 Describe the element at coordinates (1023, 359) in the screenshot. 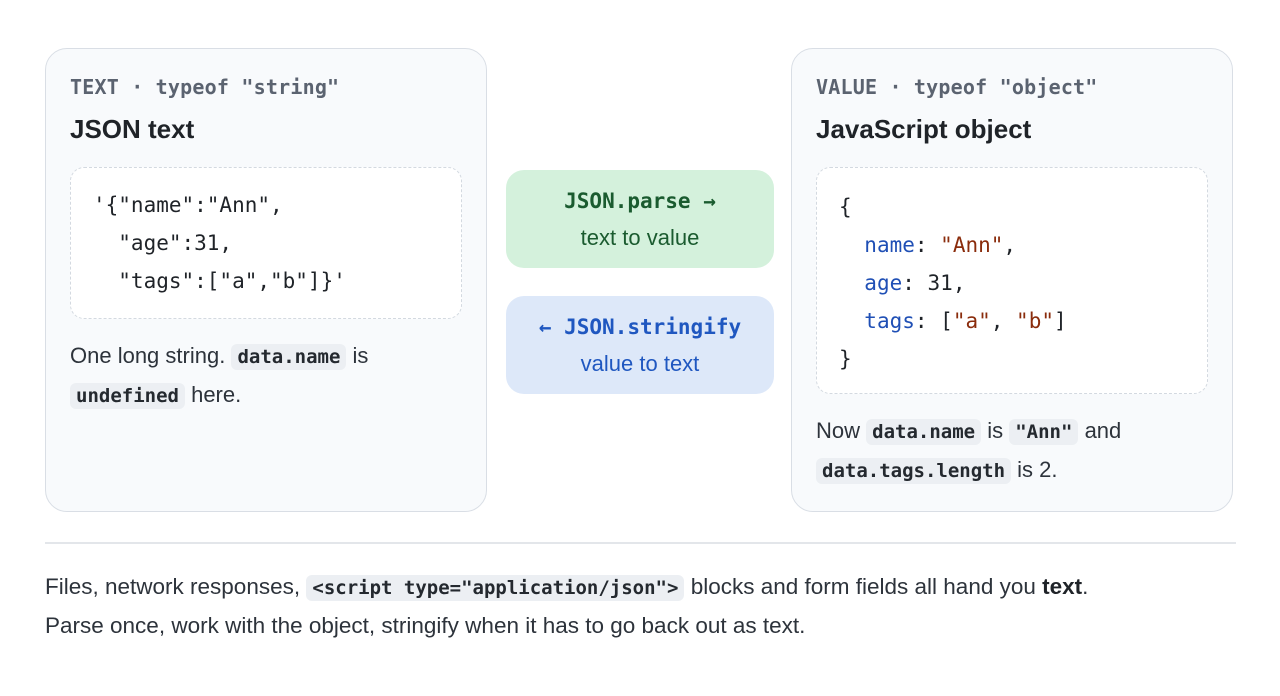

I see `code-line: }` at that location.